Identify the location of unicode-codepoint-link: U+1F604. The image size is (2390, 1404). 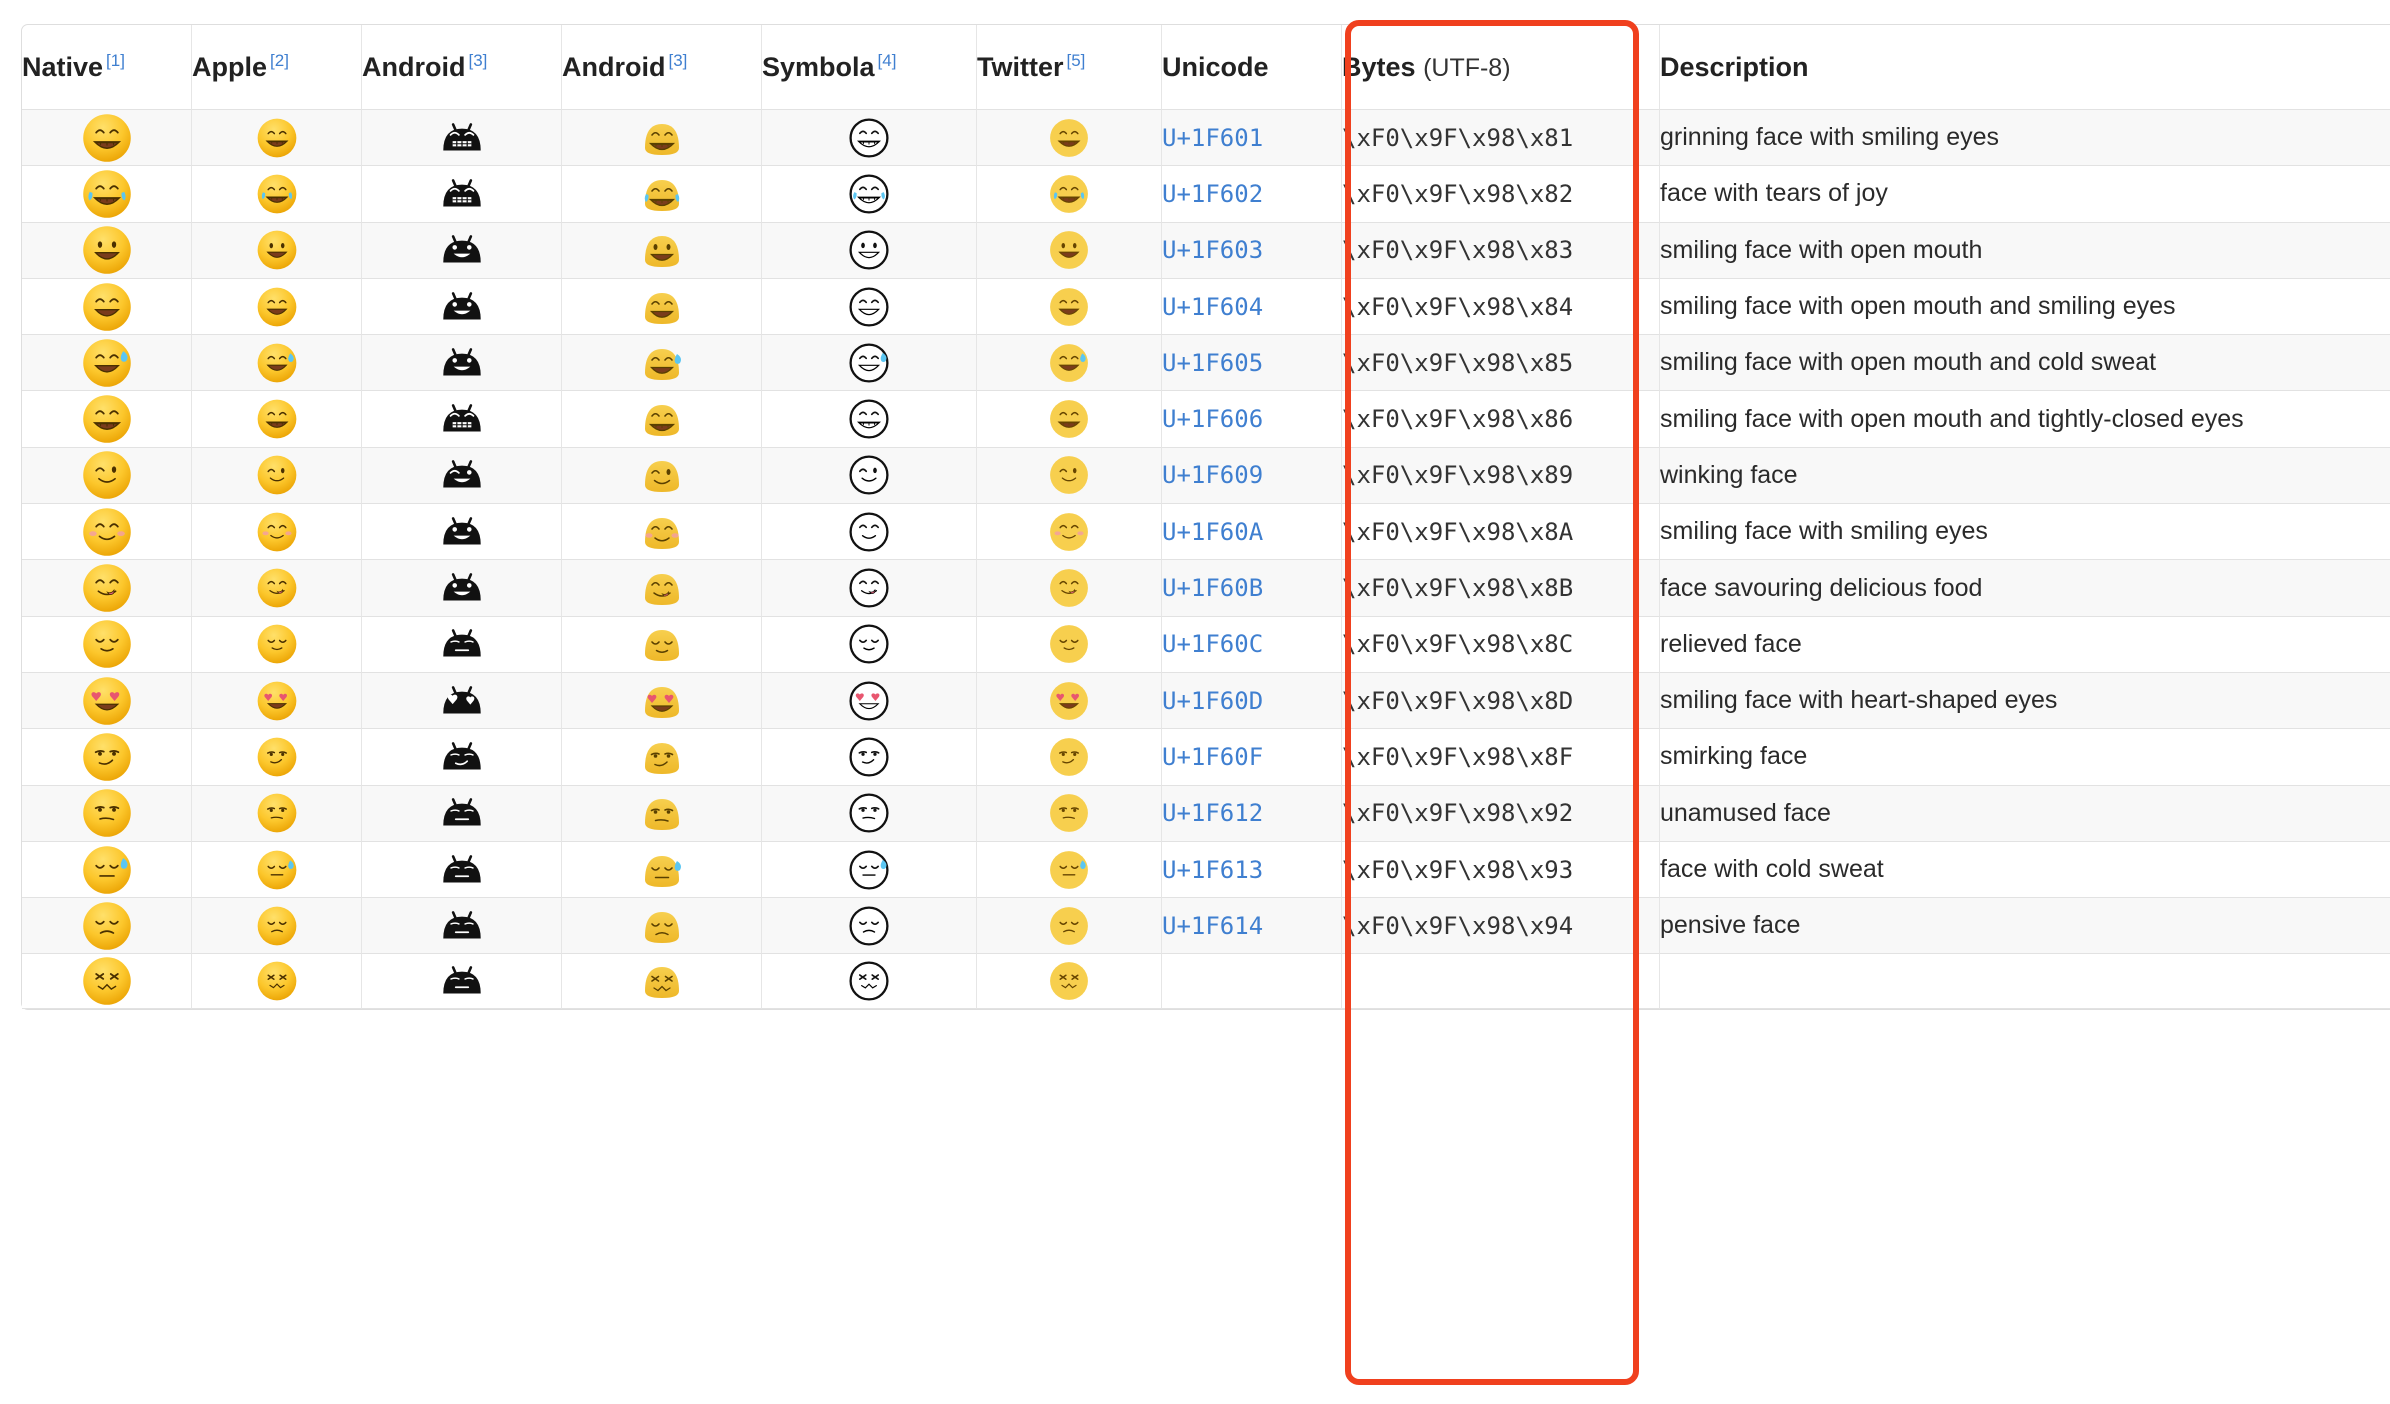
(1252, 307).